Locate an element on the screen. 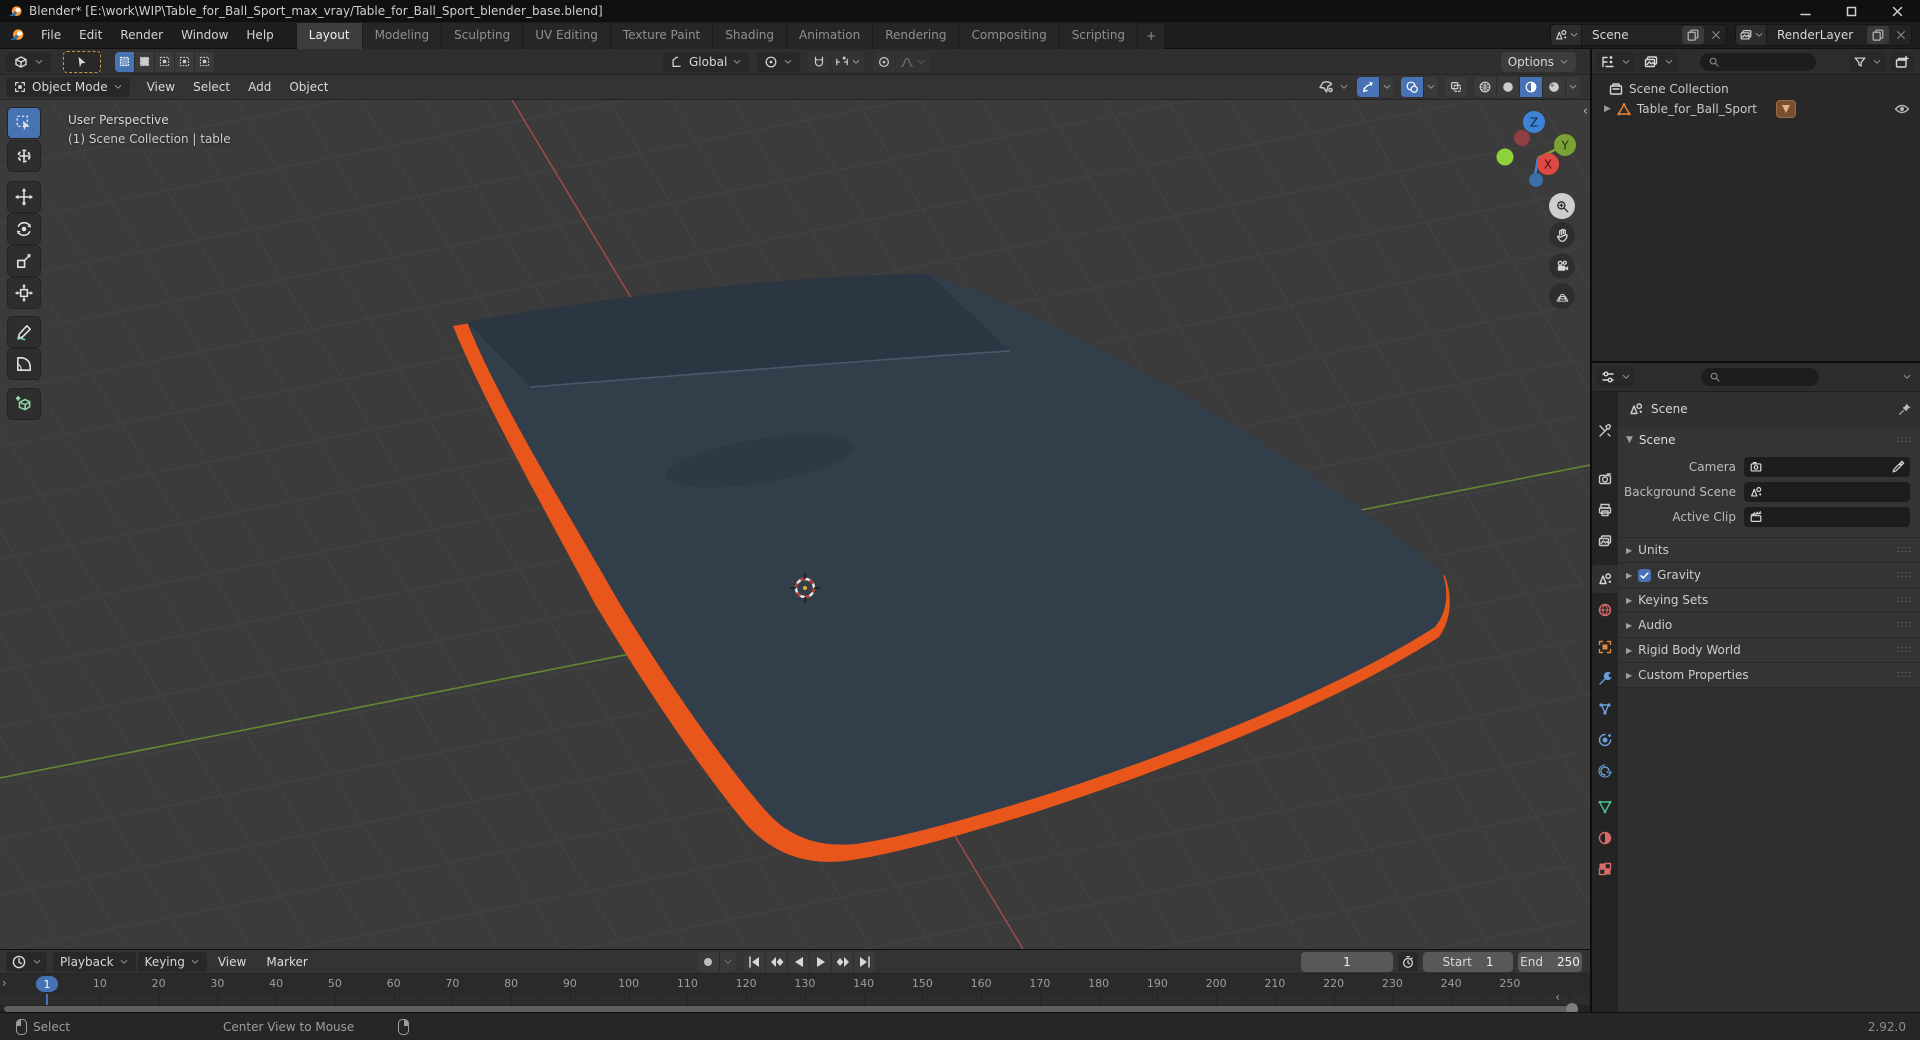 The image size is (1920, 1040). visibility-dropdown is located at coordinates (1332, 87).